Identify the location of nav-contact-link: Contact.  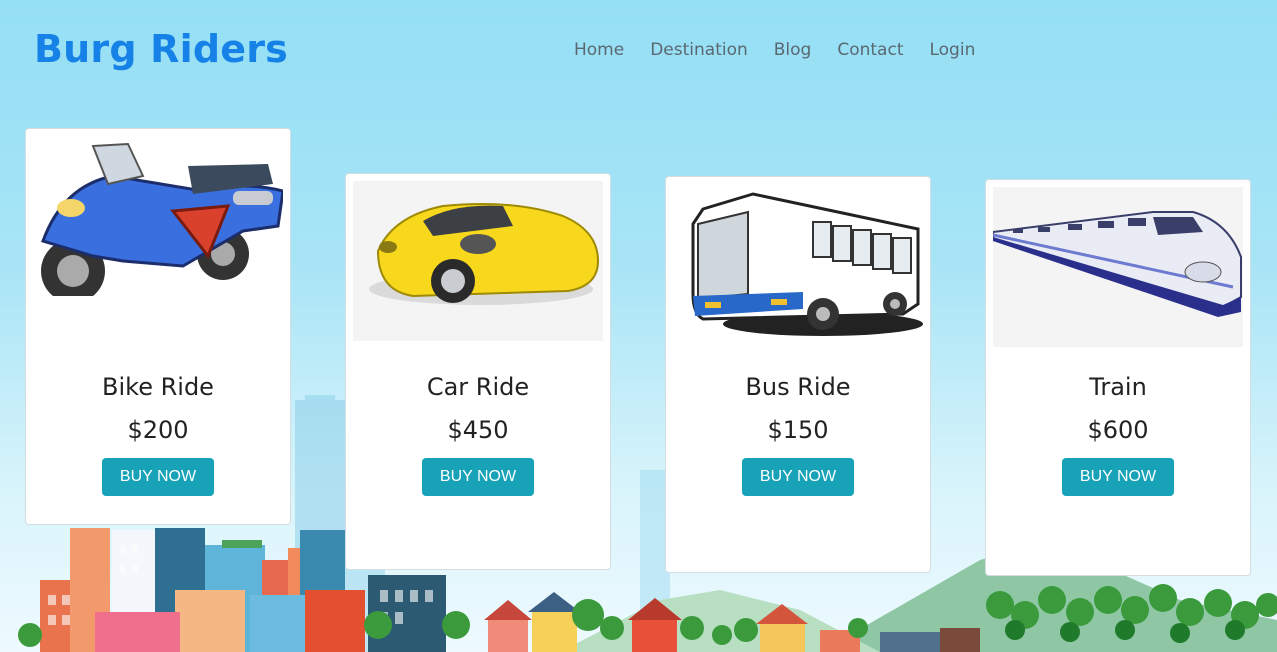
(870, 50).